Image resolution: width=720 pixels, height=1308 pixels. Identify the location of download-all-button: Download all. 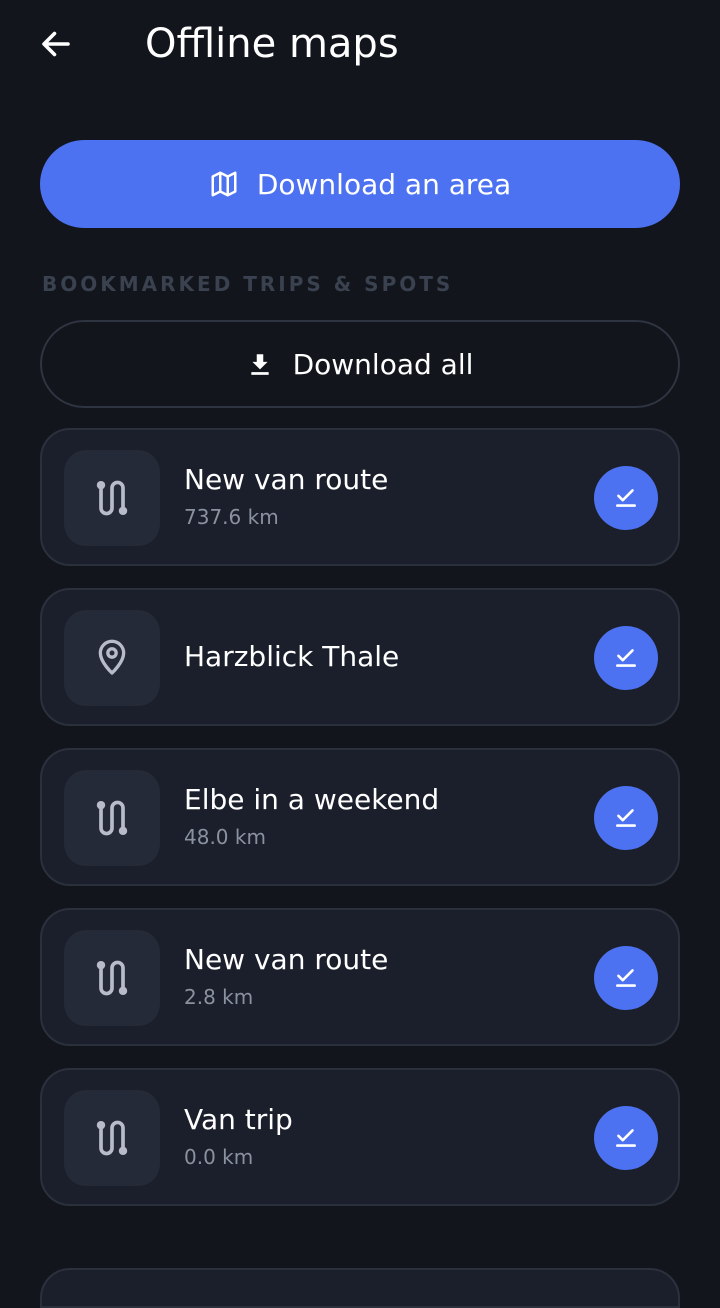
(360, 364).